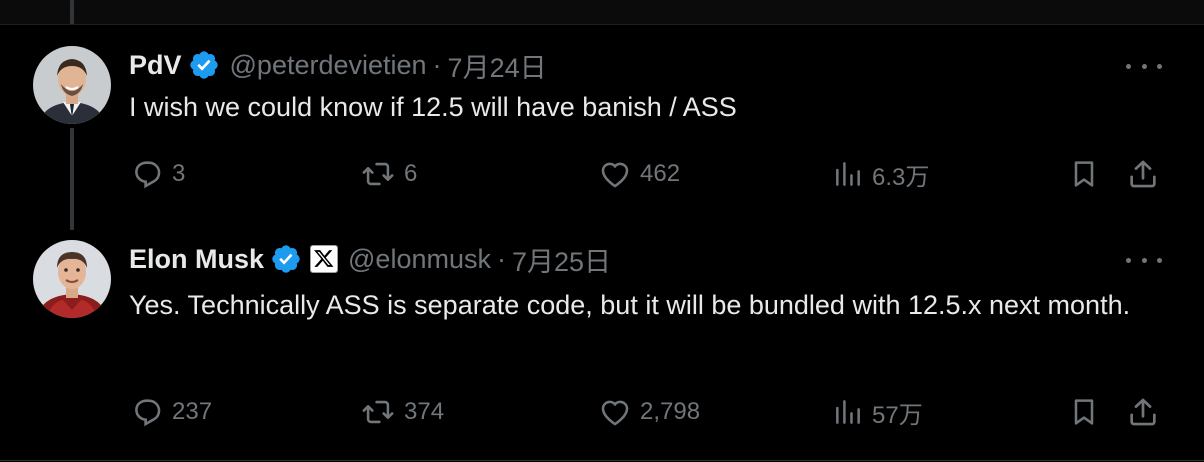 The height and width of the screenshot is (462, 1204). I want to click on repost-button: 6, so click(388, 174).